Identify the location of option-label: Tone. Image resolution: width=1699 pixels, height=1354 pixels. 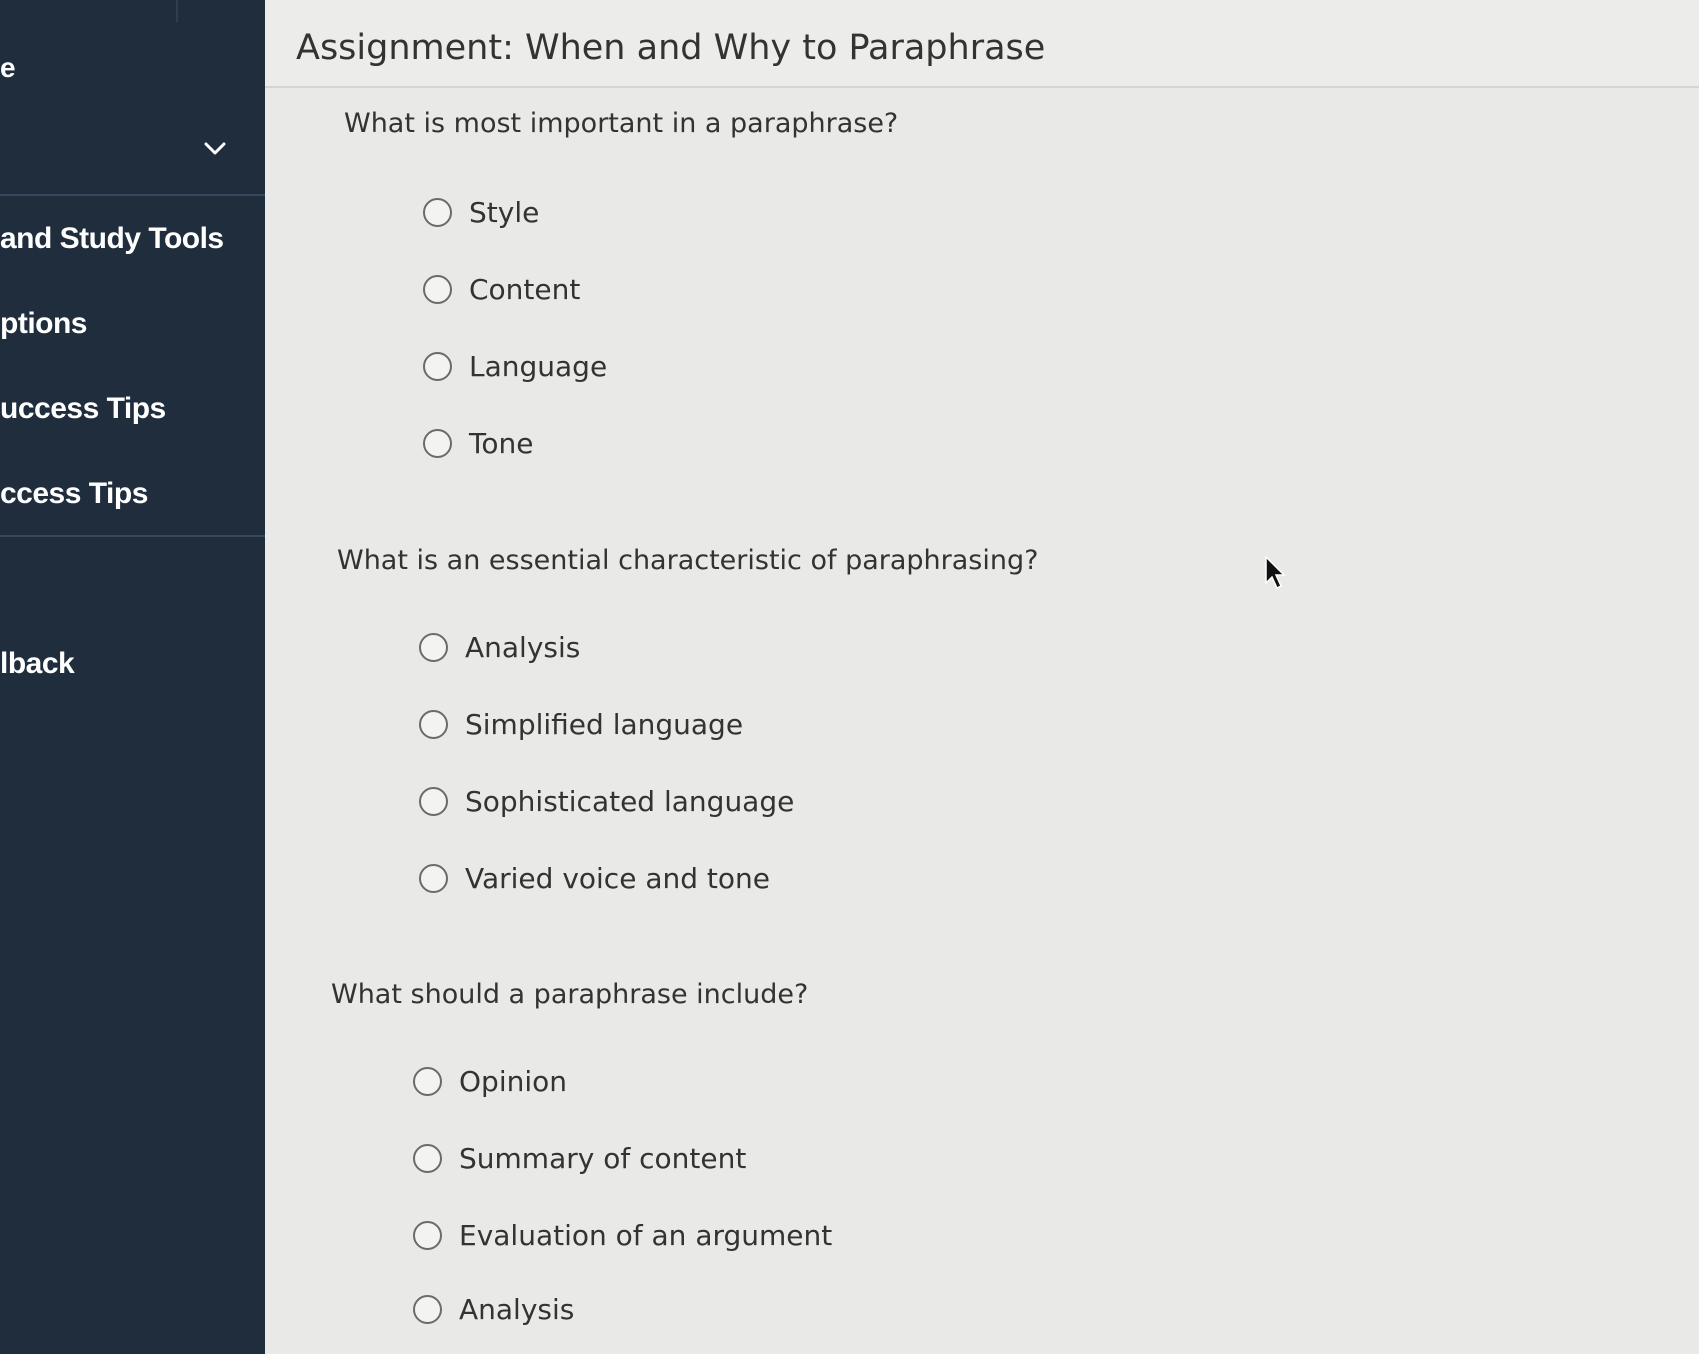
(501, 443).